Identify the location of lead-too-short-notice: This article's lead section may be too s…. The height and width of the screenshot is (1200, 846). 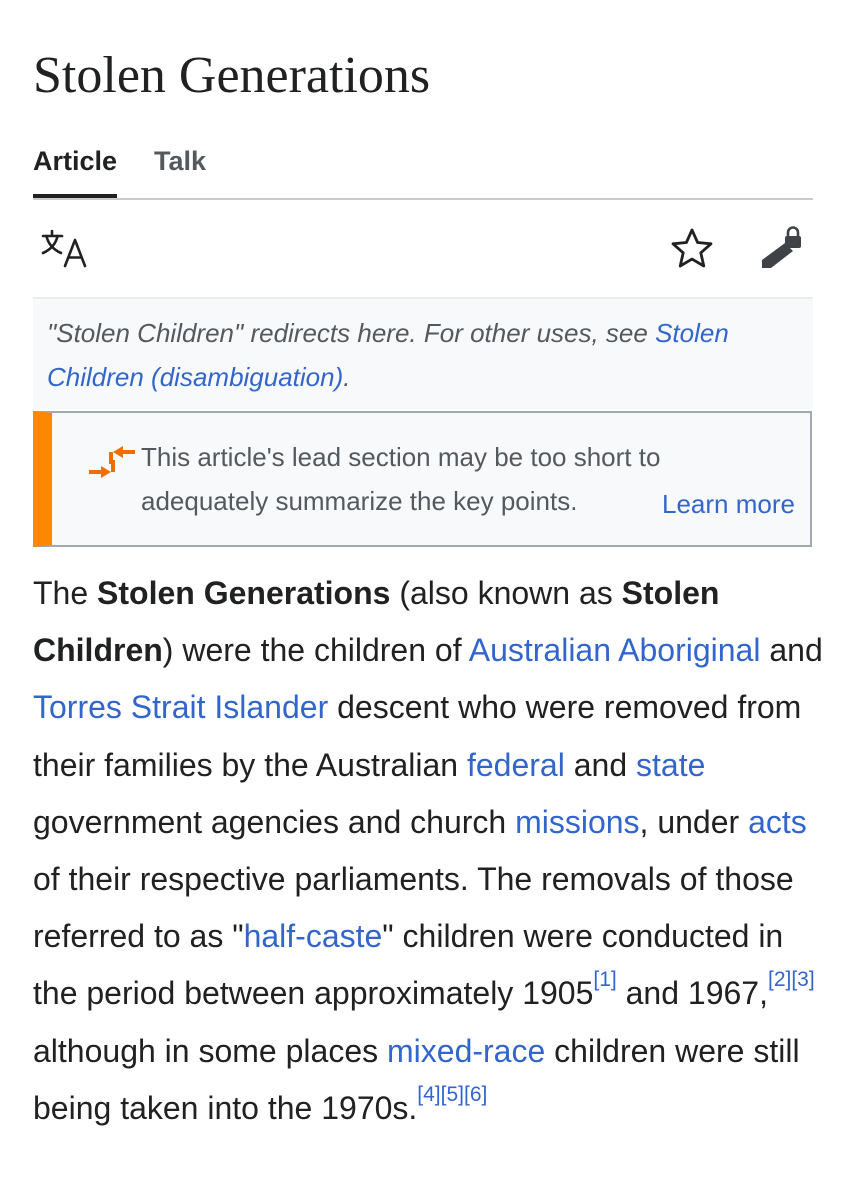
(422, 479).